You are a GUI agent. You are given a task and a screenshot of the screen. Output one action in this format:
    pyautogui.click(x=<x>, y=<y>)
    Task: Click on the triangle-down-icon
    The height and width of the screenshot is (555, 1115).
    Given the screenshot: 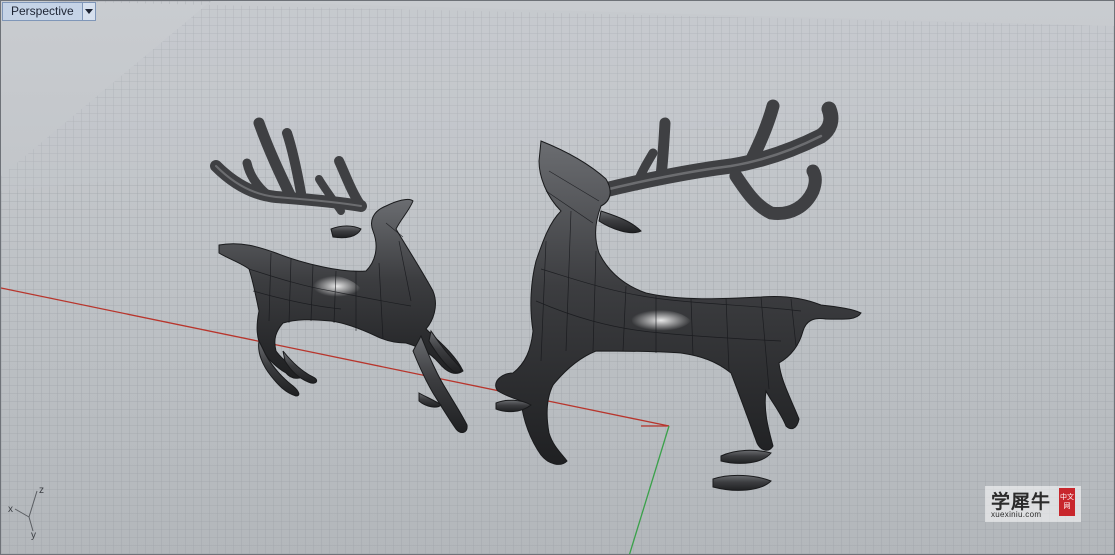 What is the action you would take?
    pyautogui.click(x=88, y=11)
    